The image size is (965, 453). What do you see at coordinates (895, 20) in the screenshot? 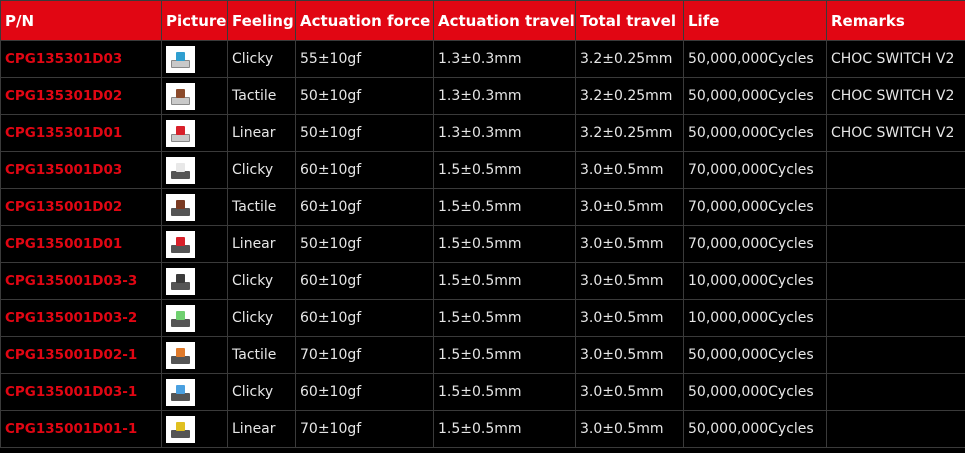
I see `header-remarks: Remarks` at bounding box center [895, 20].